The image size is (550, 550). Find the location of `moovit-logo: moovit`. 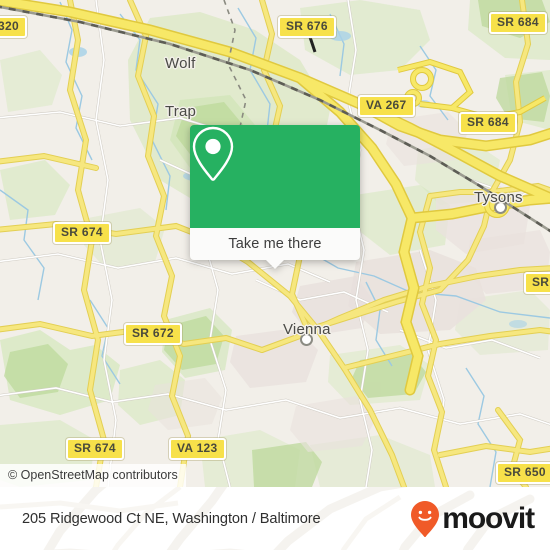

moovit-logo: moovit is located at coordinates (472, 519).